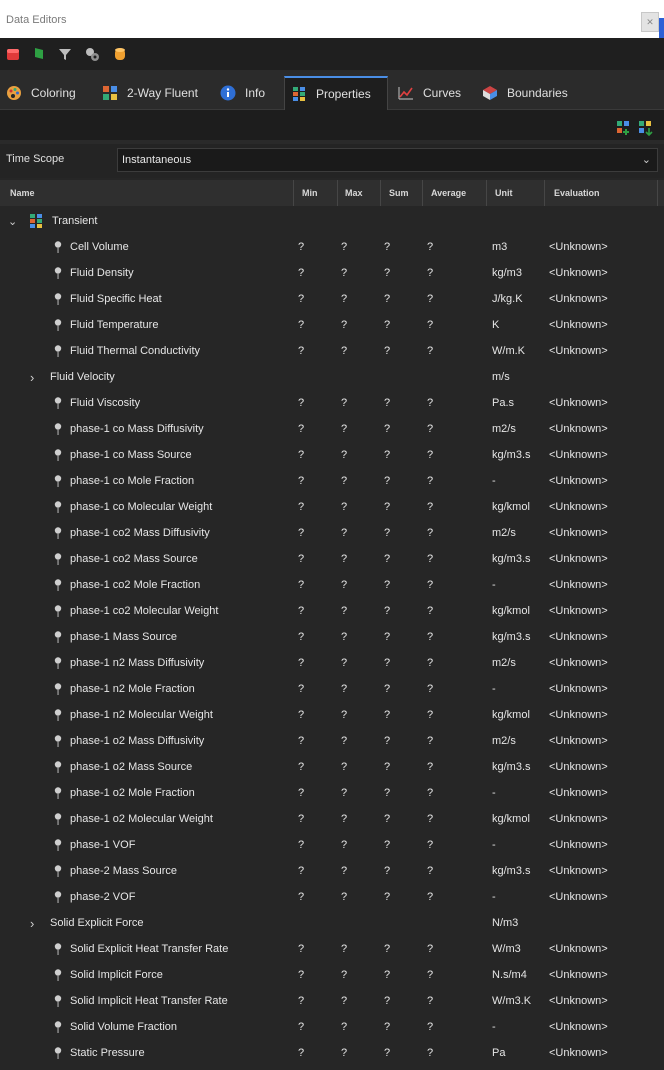 The height and width of the screenshot is (1070, 664). Describe the element at coordinates (332, 221) in the screenshot. I see `group-row-transient: ⌄ Transient` at that location.